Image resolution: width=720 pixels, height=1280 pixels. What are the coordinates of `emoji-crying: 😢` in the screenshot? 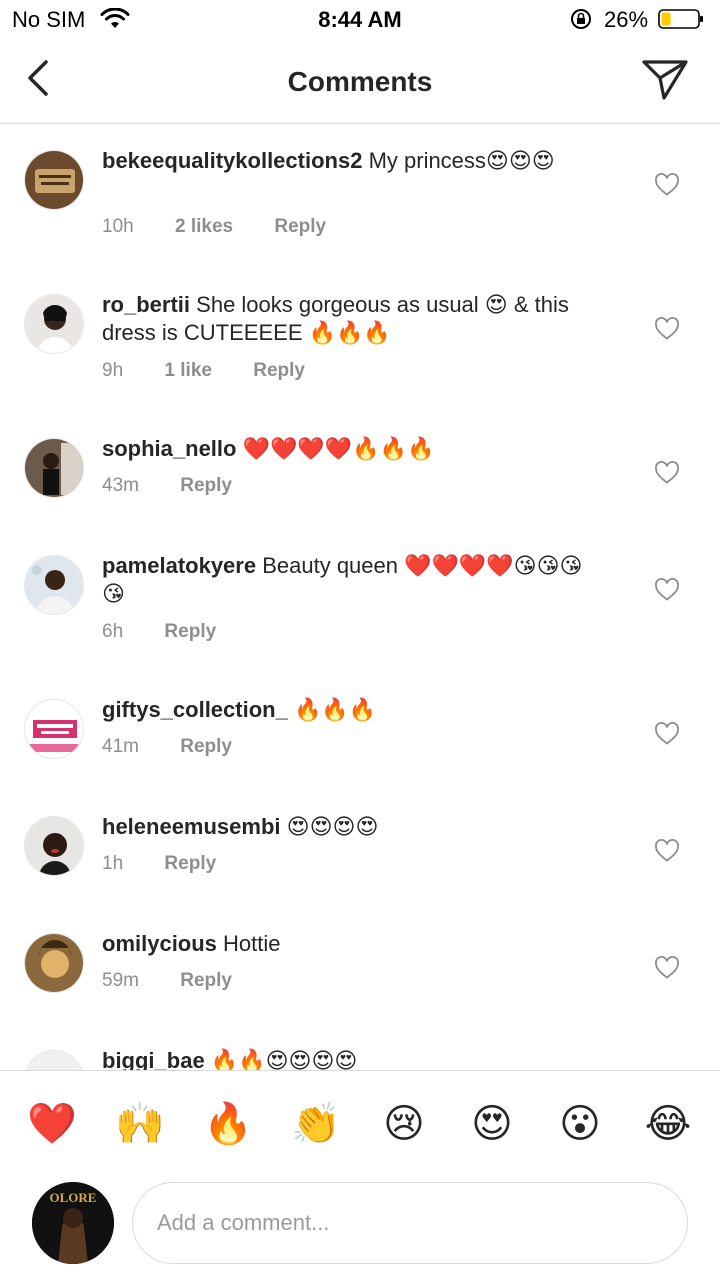 It's located at (404, 1124).